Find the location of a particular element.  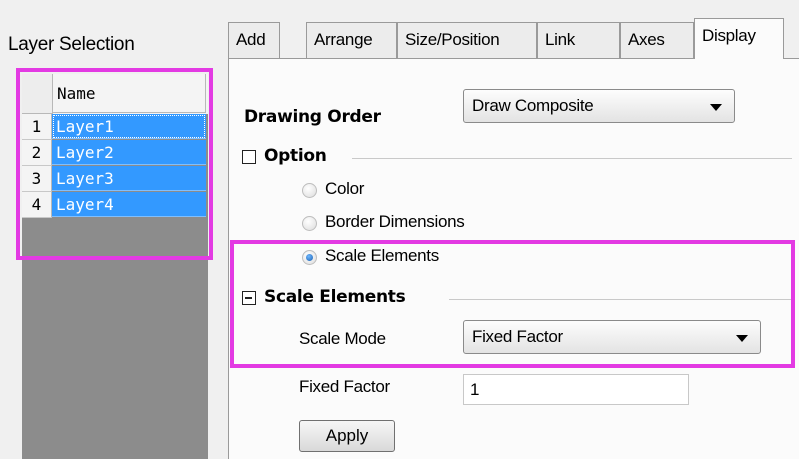

fixed-factor-label: Fixed Factor is located at coordinates (344, 386).